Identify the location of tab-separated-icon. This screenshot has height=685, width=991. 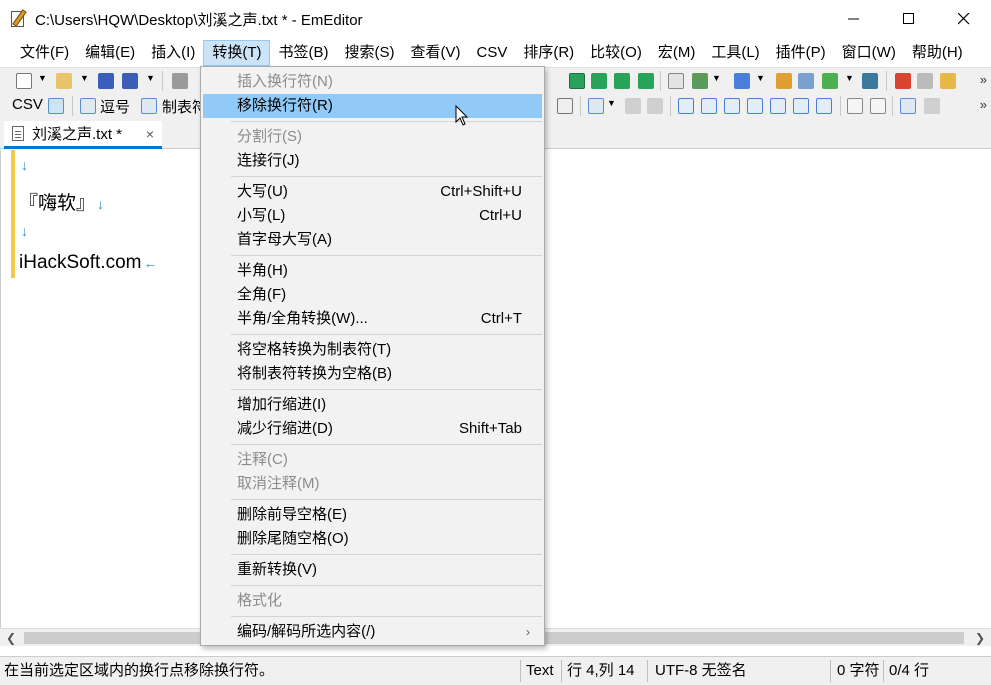
(149, 106).